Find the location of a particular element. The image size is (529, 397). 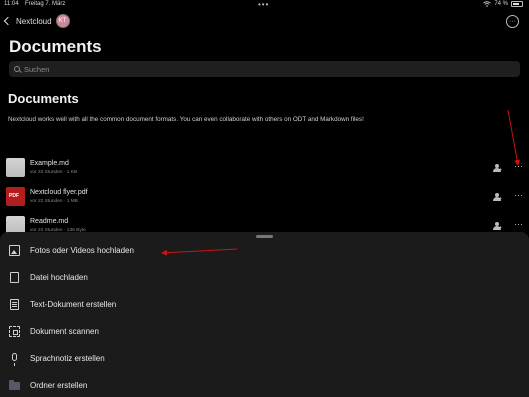

battery-percent: 74 % is located at coordinates (501, 4).